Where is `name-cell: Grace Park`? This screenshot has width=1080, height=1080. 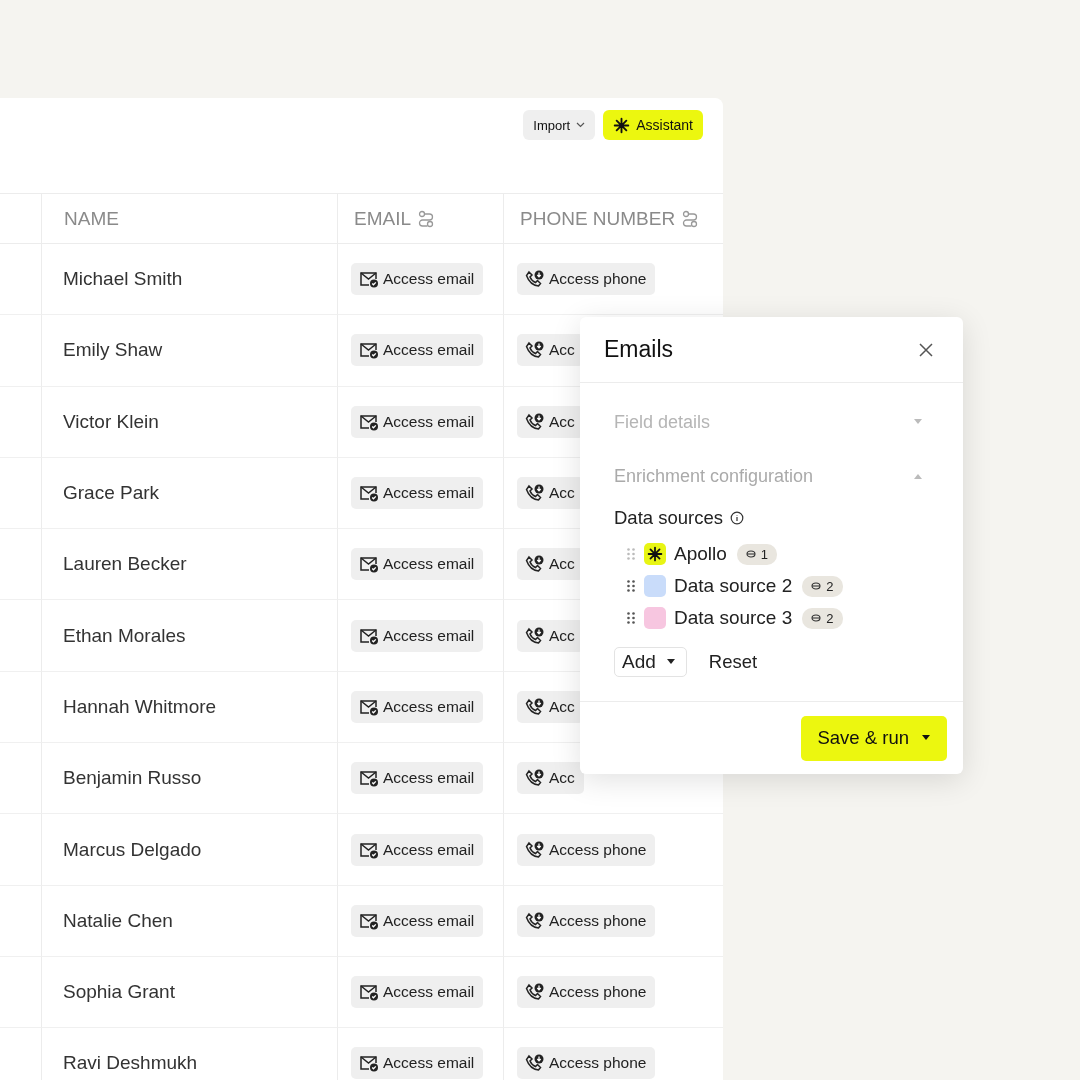
name-cell: Grace Park is located at coordinates (111, 493).